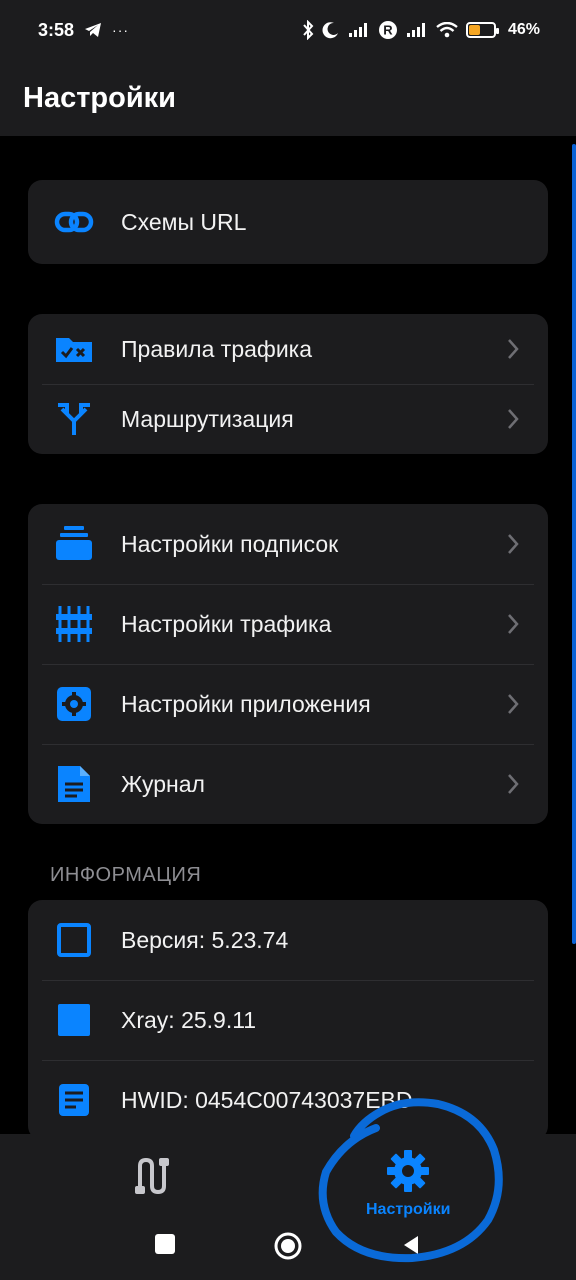 The image size is (576, 1280). I want to click on tab-connection, so click(150, 1178).